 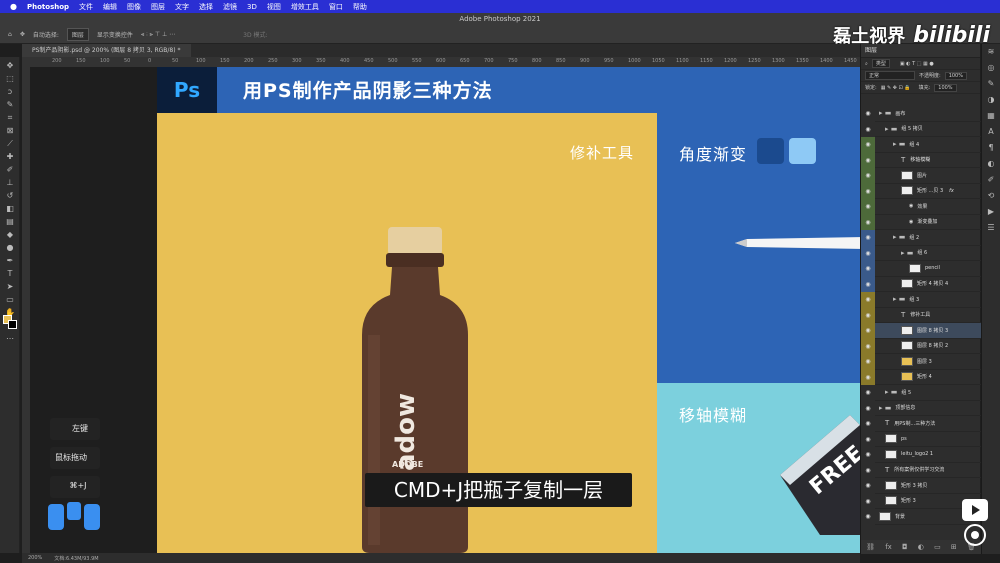 I want to click on eraser-tool-icon: ◧, so click(x=10, y=209).